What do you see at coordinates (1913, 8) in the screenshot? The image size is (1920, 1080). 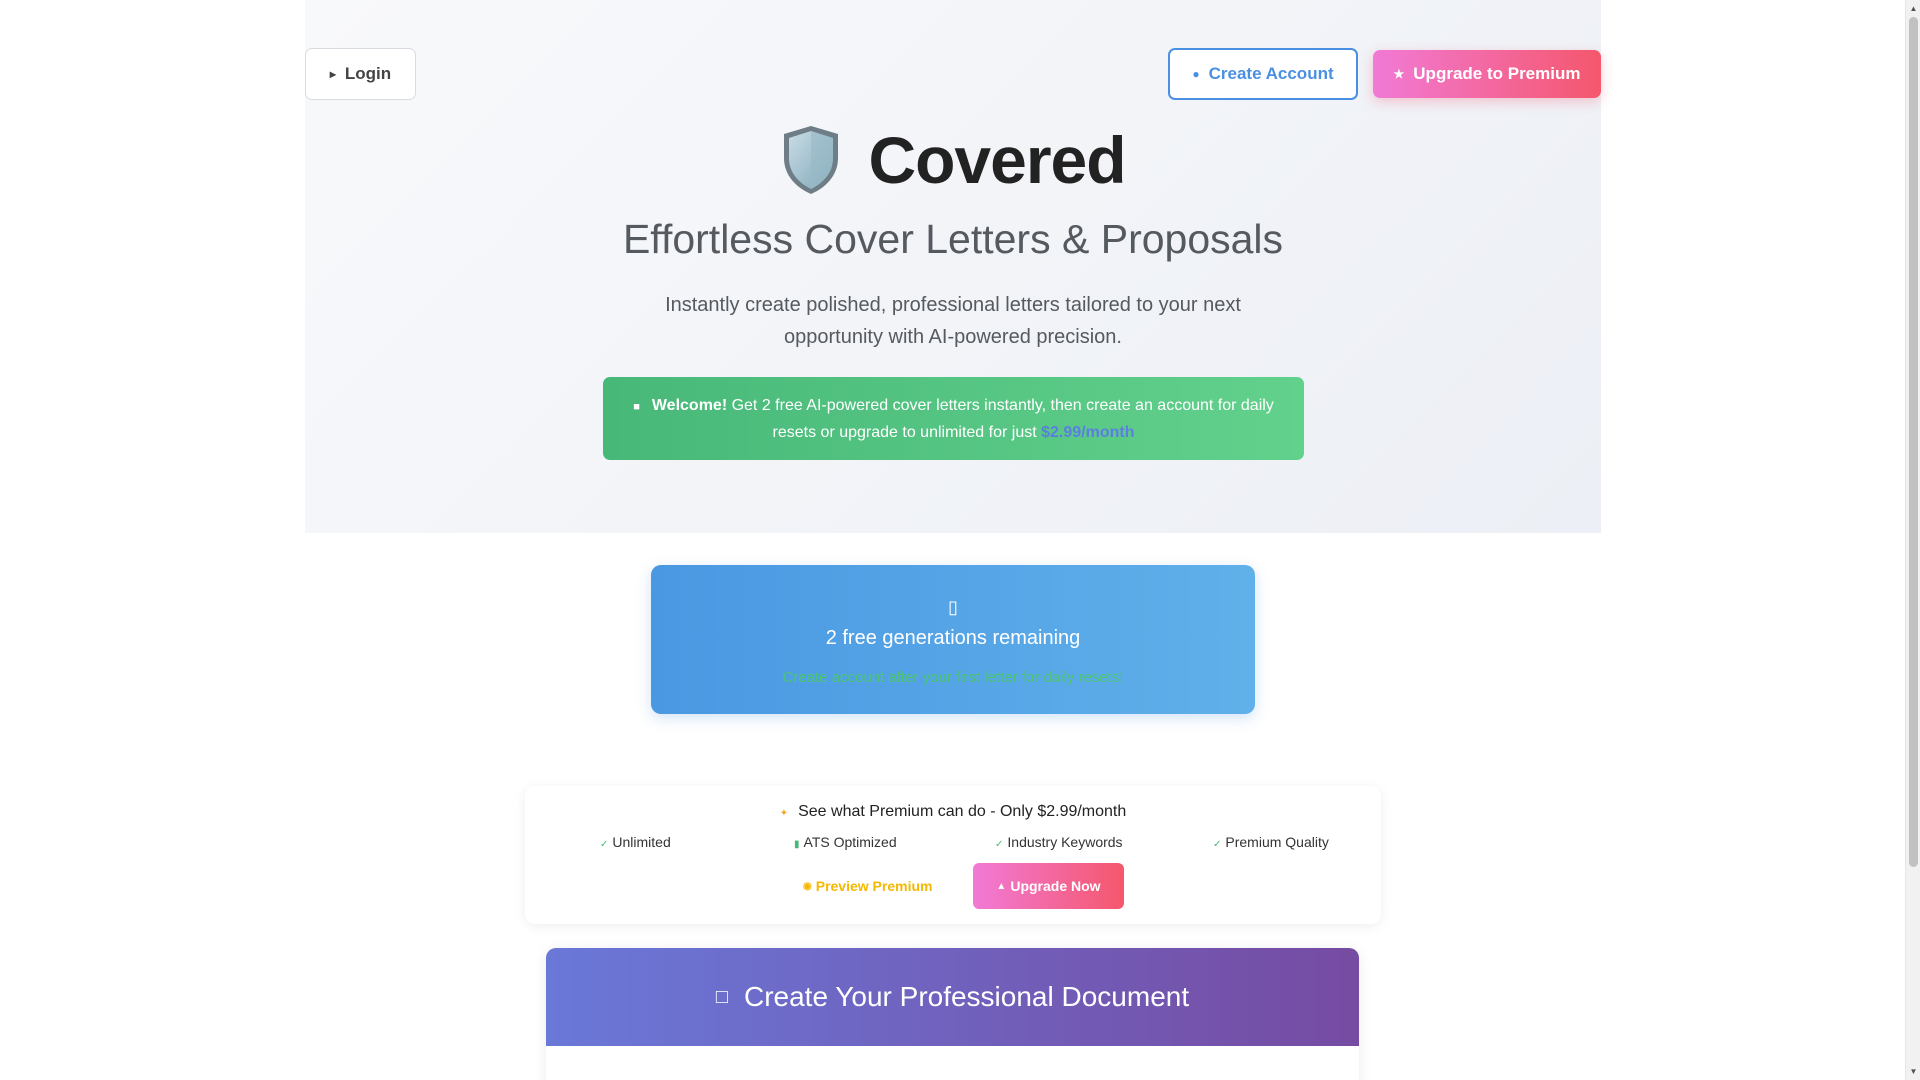 I see `scroll-up-icon: ▲` at bounding box center [1913, 8].